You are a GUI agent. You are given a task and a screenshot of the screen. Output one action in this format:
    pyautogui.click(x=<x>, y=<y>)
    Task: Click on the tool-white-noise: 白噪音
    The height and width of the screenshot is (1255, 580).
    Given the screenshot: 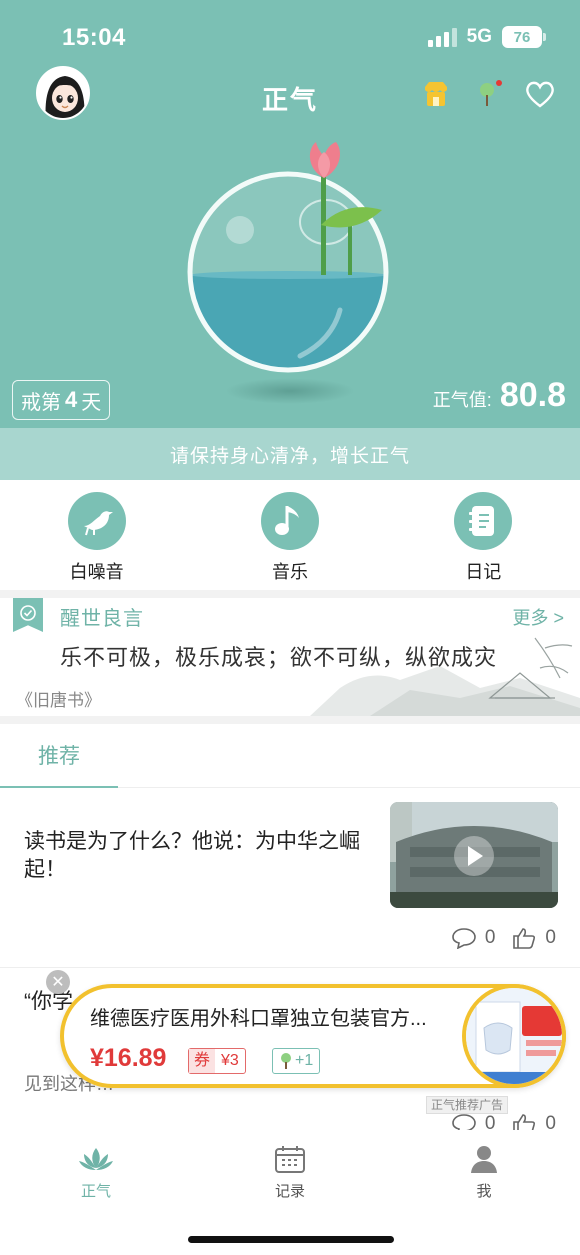 What is the action you would take?
    pyautogui.click(x=96, y=535)
    